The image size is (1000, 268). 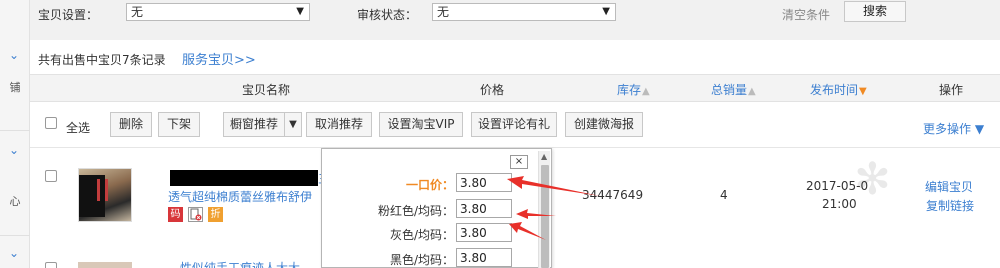 I want to click on review-status-label: 审核状态：, so click(x=387, y=15).